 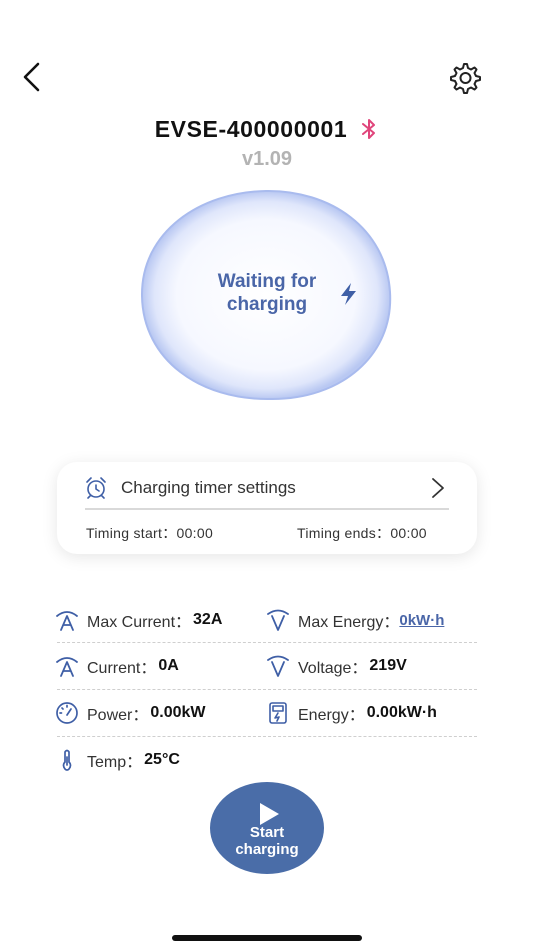 I want to click on bluetooth-icon, so click(x=369, y=129).